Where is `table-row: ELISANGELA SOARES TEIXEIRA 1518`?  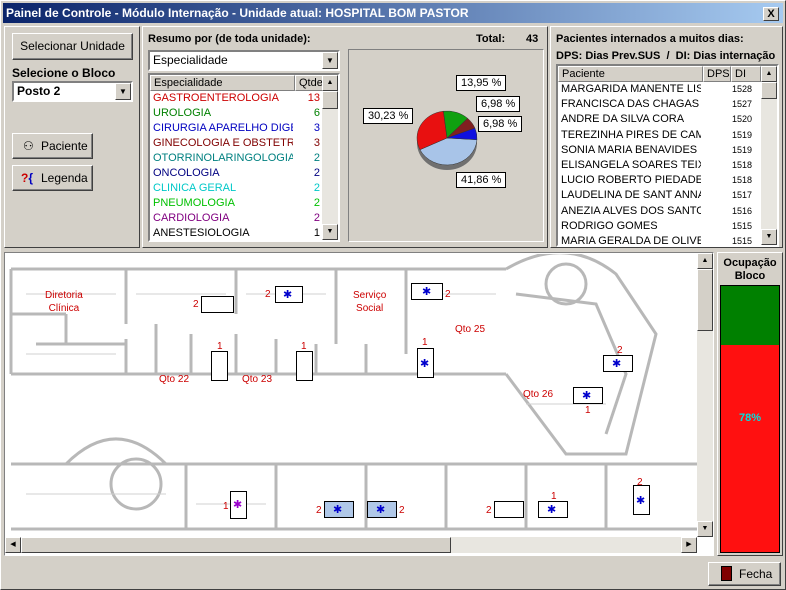
table-row: ELISANGELA SOARES TEIXEIRA 1518 is located at coordinates (659, 165).